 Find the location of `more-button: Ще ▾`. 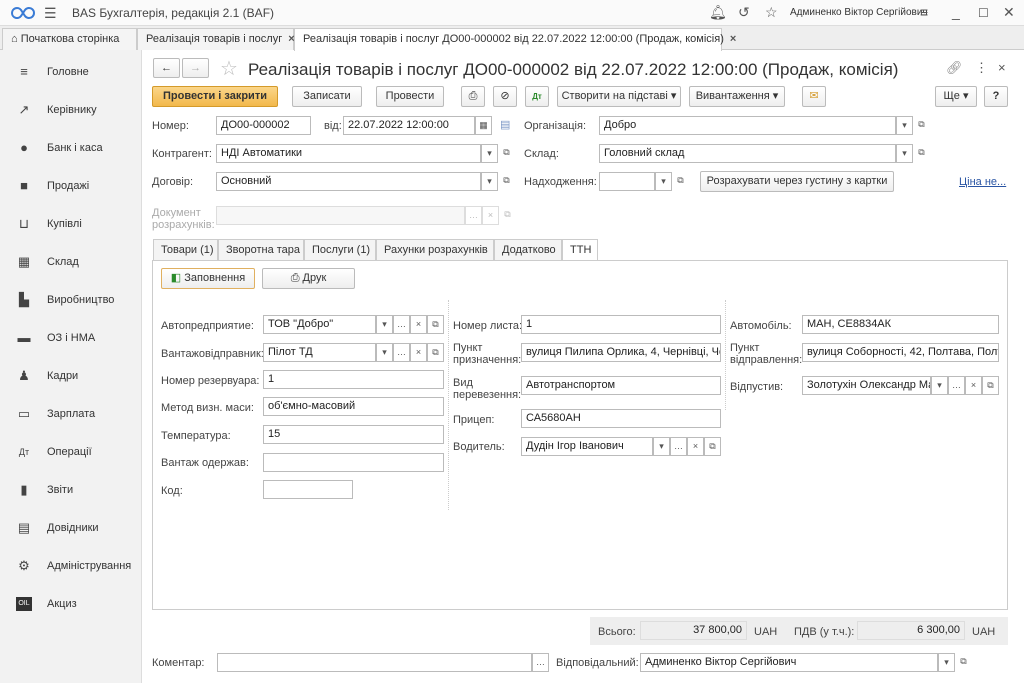

more-button: Ще ▾ is located at coordinates (956, 96).